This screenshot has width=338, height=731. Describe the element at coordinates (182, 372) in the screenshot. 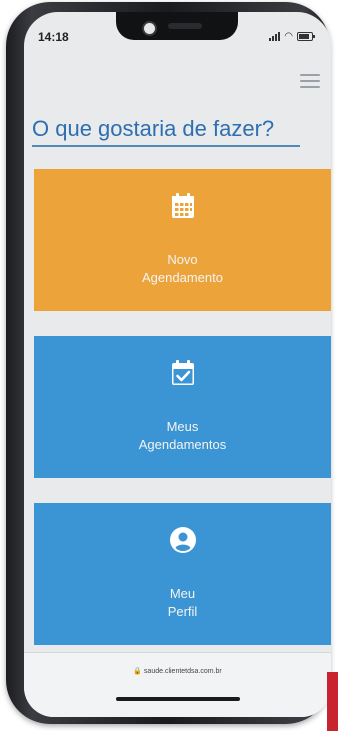

I see `calendar-check-icon` at that location.